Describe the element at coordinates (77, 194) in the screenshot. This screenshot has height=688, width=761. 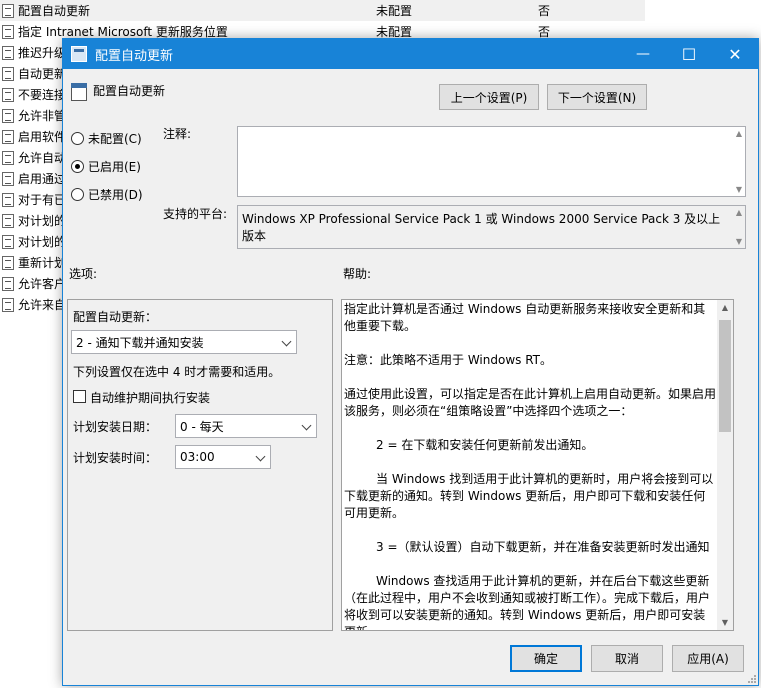
I see `radio-disabled-circle` at that location.